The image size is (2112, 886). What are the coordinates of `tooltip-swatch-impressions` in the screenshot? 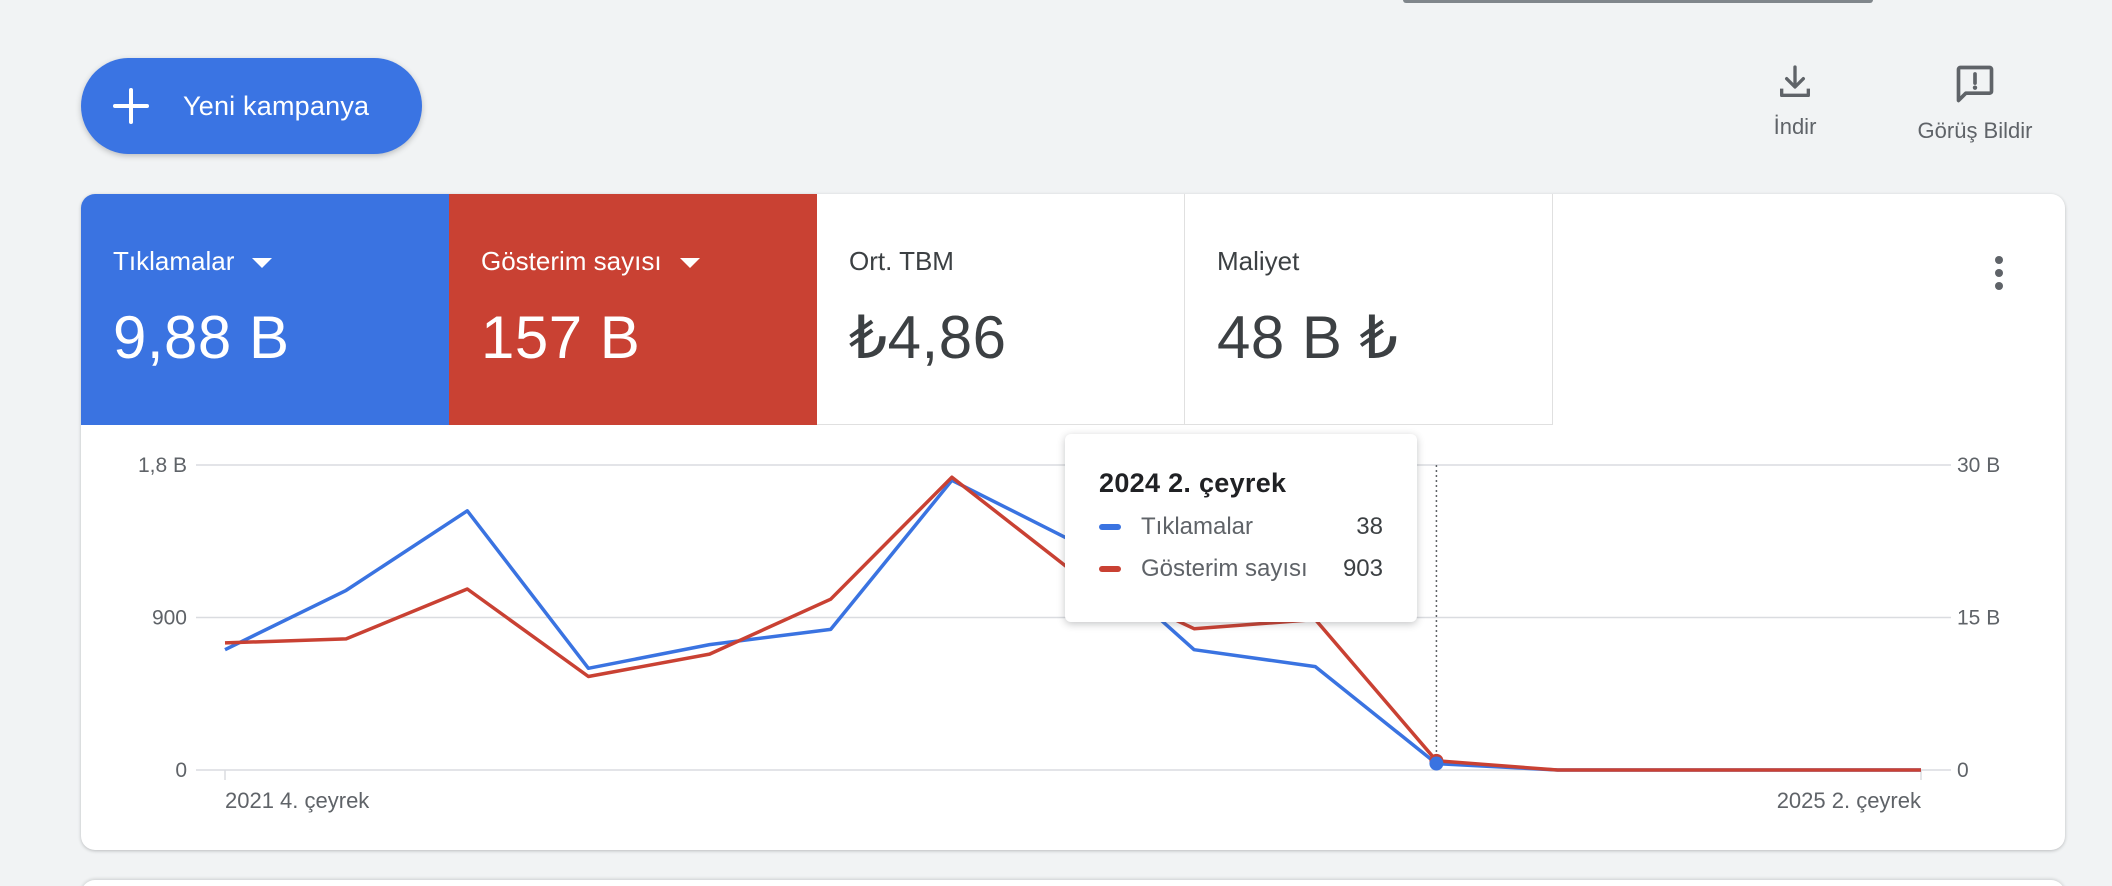 It's located at (1110, 569).